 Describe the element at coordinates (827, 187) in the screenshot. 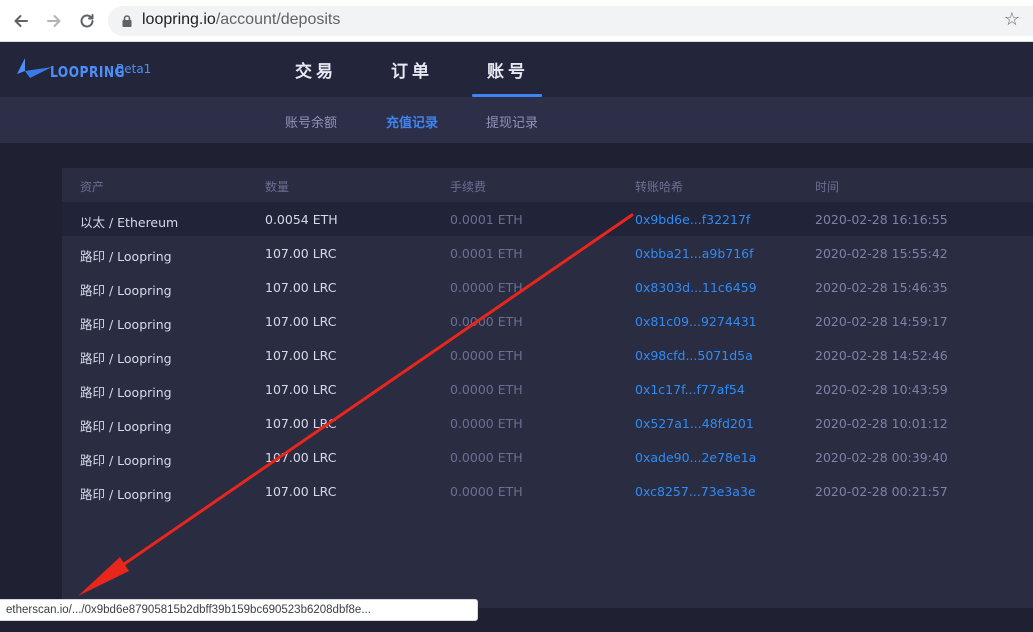

I see `col-time: 时间` at that location.